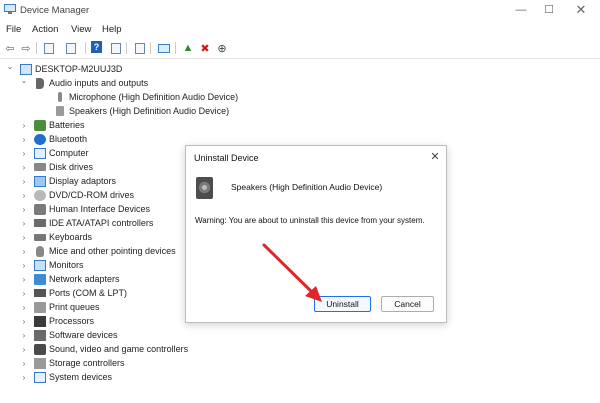 The height and width of the screenshot is (403, 600). Describe the element at coordinates (112, 29) in the screenshot. I see `menu-help: Help` at that location.